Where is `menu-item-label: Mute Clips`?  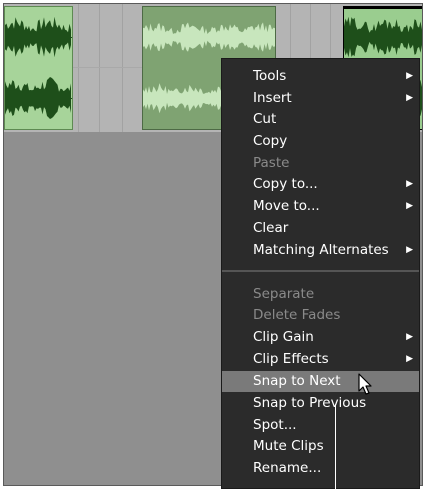 menu-item-label: Mute Clips is located at coordinates (288, 446).